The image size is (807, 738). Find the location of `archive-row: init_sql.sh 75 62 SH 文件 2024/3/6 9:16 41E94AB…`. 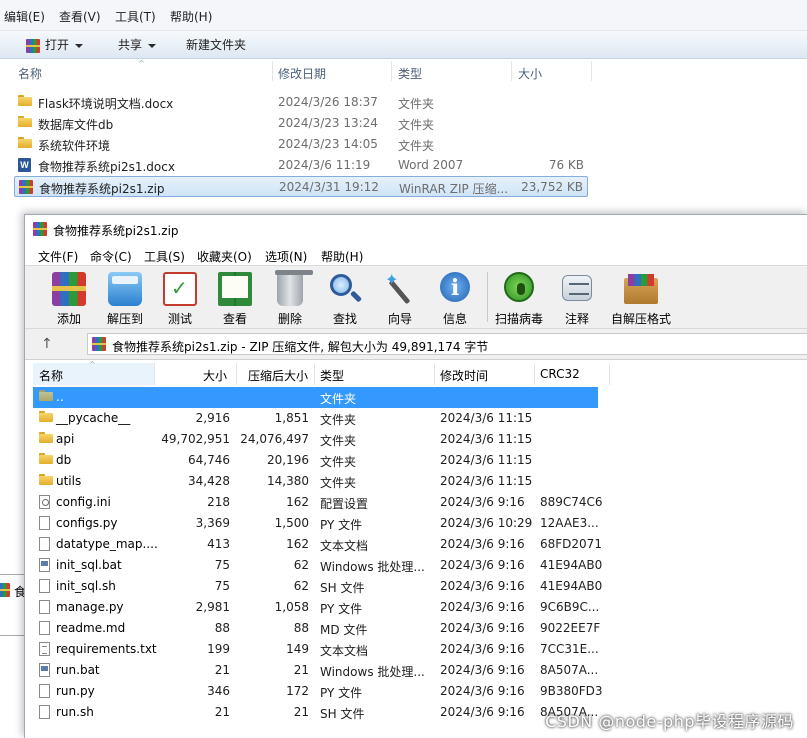

archive-row: init_sql.sh 75 62 SH 文件 2024/3/6 9:16 41E94AB… is located at coordinates (328, 586).